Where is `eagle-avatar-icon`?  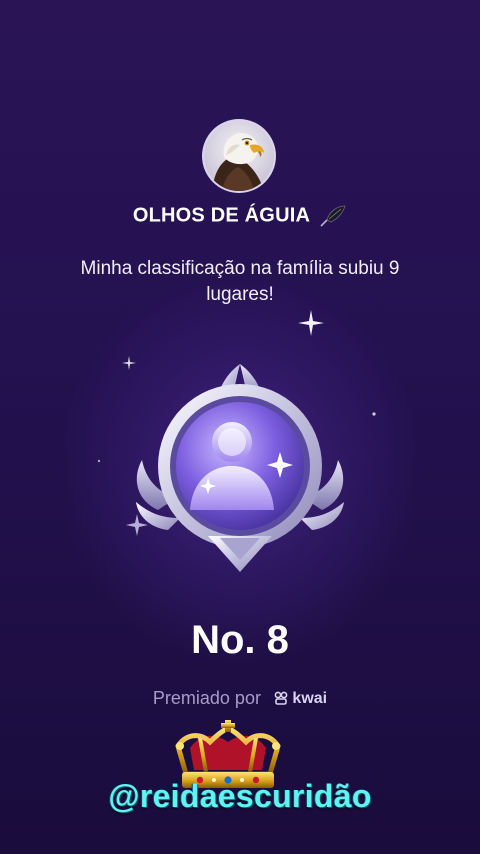 eagle-avatar-icon is located at coordinates (239, 156).